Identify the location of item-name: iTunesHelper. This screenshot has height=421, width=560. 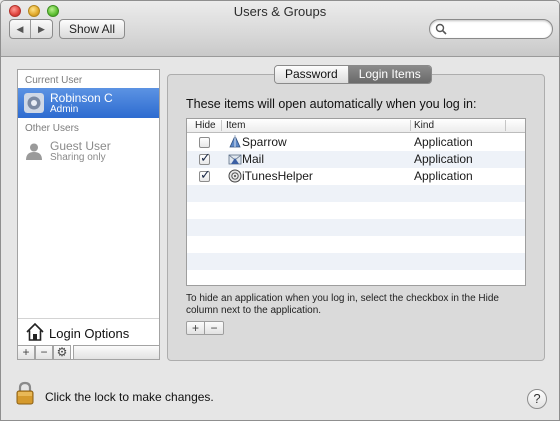
(277, 176).